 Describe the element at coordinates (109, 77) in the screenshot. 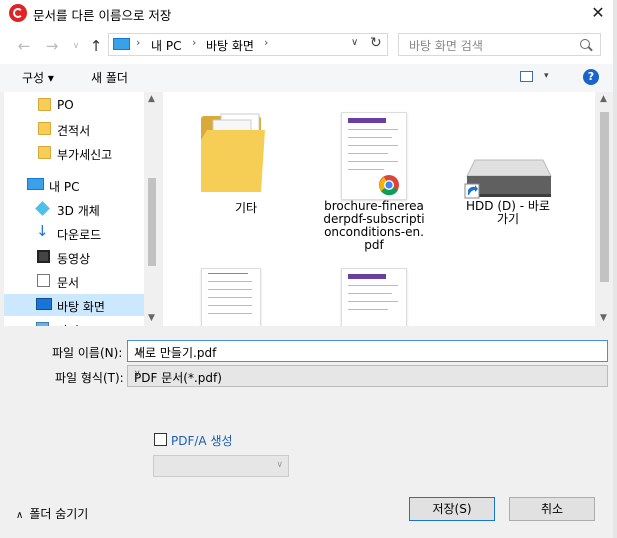

I see `new-folder-button: 새 폴더` at that location.